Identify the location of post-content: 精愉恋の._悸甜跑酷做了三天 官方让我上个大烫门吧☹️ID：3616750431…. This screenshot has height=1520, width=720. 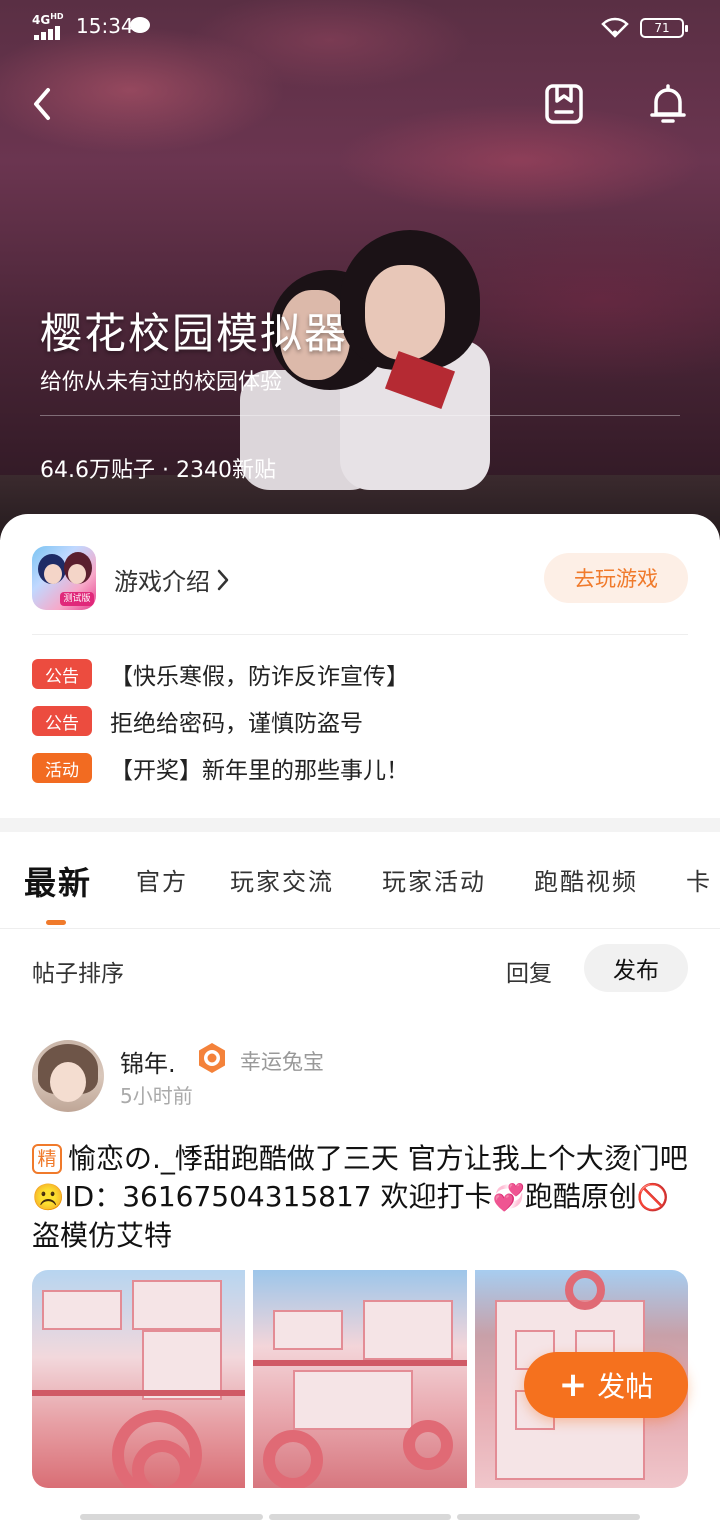
(362, 1197).